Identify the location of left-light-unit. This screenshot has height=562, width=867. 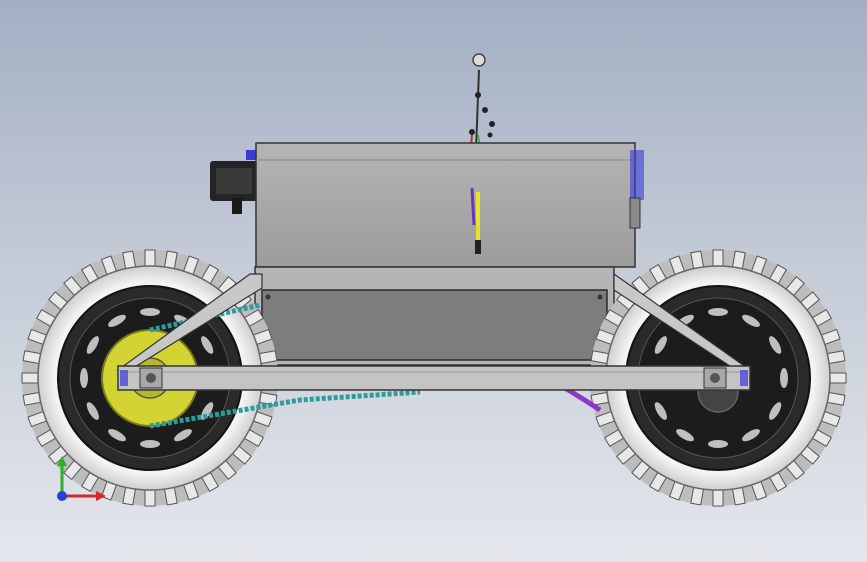
(234, 182).